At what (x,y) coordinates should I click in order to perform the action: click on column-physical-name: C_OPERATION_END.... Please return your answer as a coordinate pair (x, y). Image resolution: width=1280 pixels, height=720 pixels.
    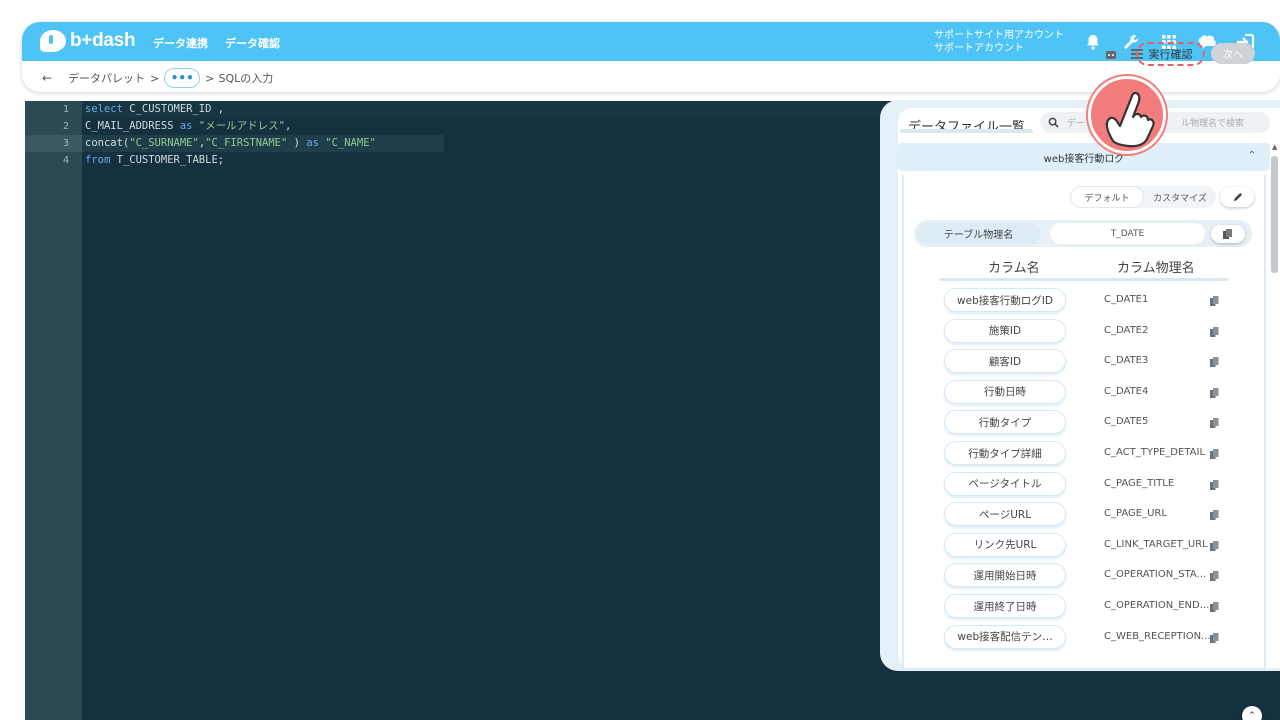
    Looking at the image, I should click on (1157, 605).